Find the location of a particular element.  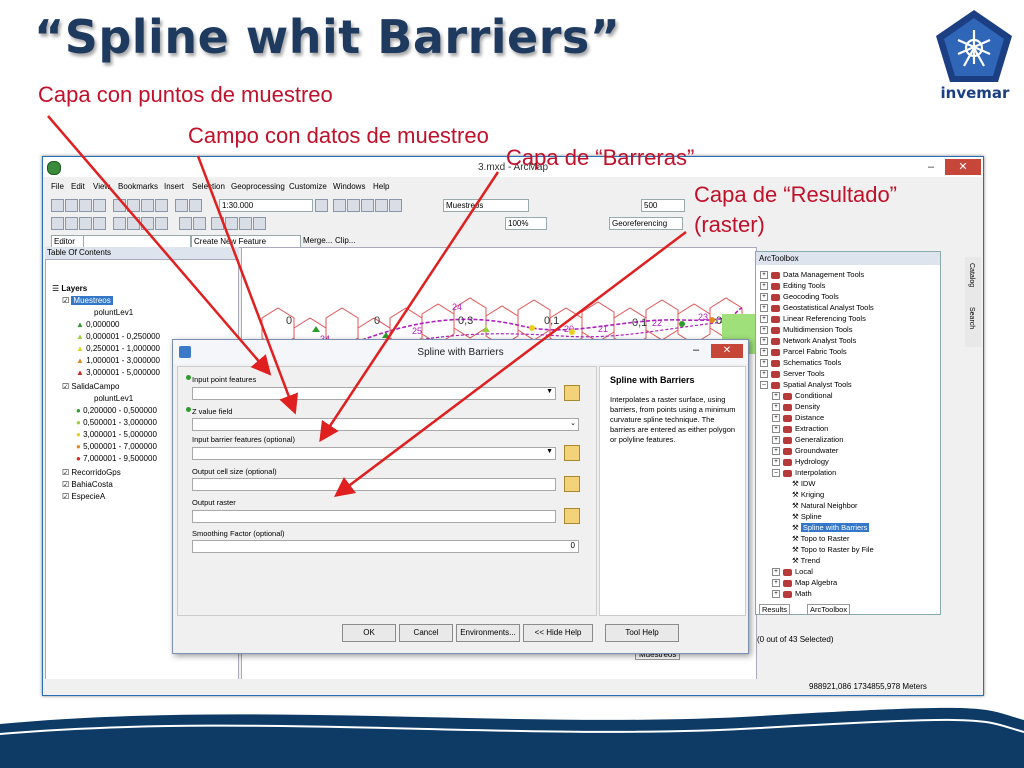

python-window-icon is located at coordinates (395, 205).